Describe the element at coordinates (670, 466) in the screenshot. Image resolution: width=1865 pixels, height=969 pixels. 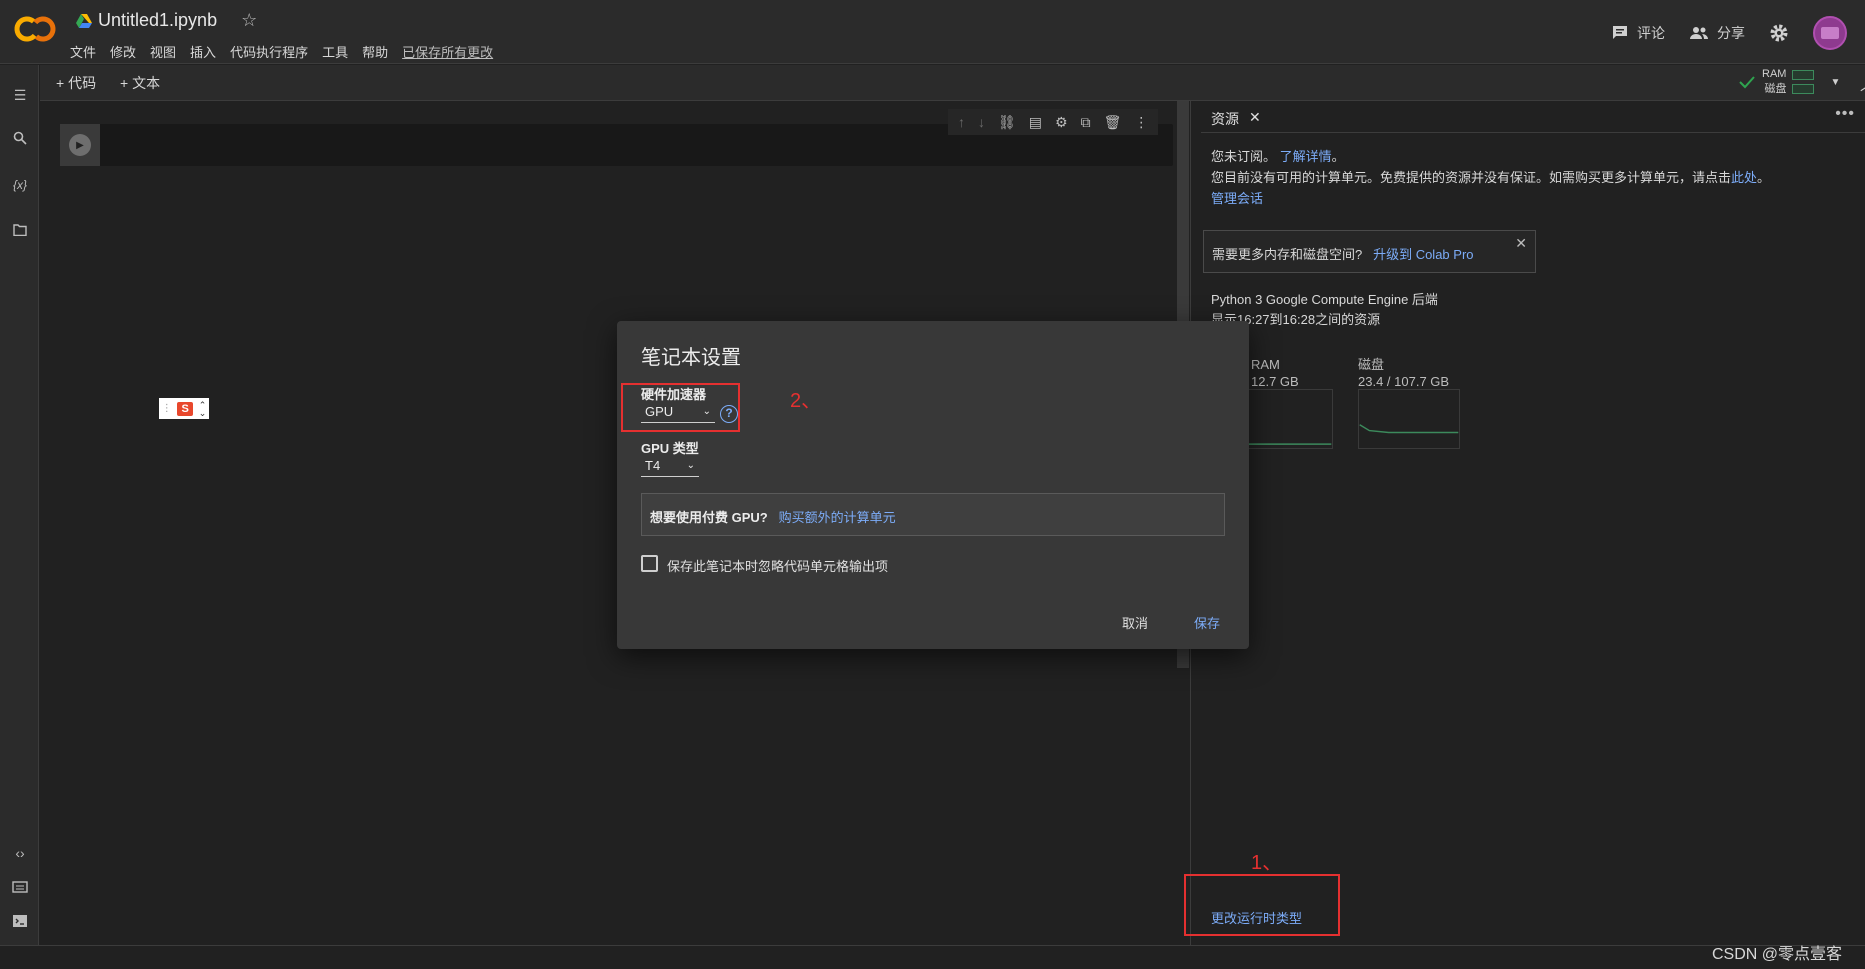
I see `gpu-type-select: T4 ⌄` at that location.